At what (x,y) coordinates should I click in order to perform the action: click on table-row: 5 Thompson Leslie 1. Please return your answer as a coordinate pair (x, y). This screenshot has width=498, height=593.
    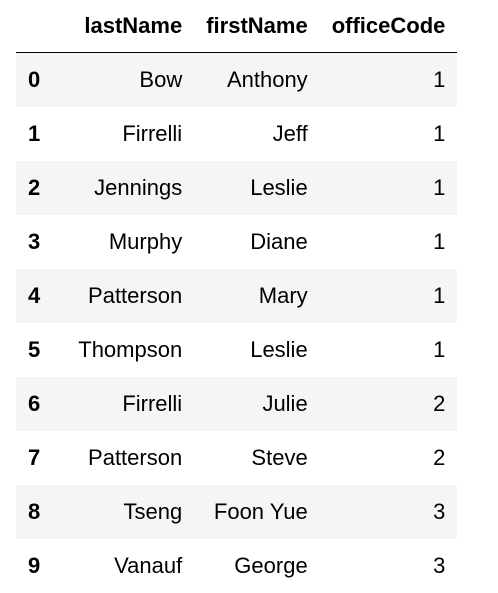
    Looking at the image, I should click on (236, 350).